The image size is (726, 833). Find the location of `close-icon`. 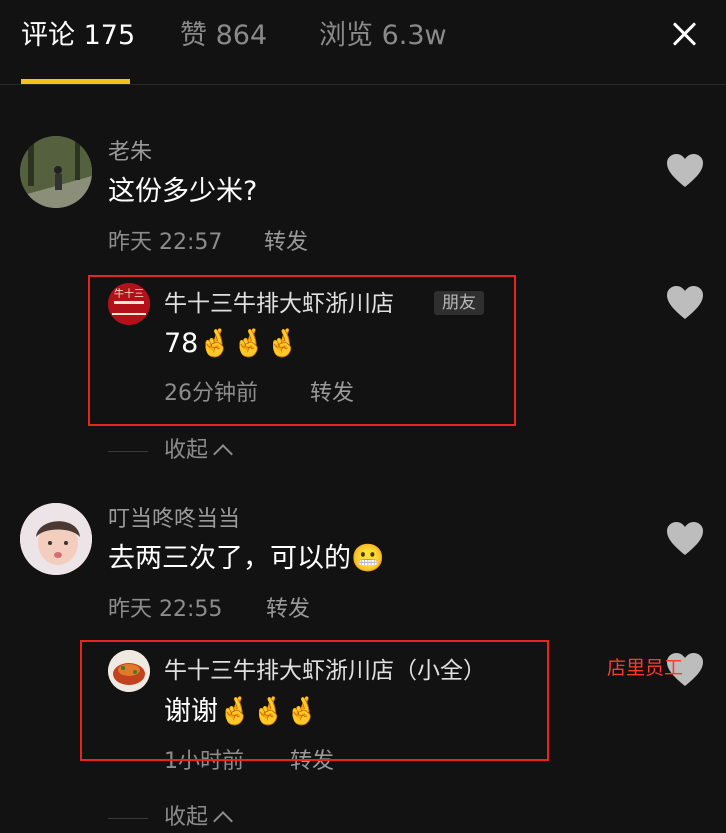

close-icon is located at coordinates (684, 34).